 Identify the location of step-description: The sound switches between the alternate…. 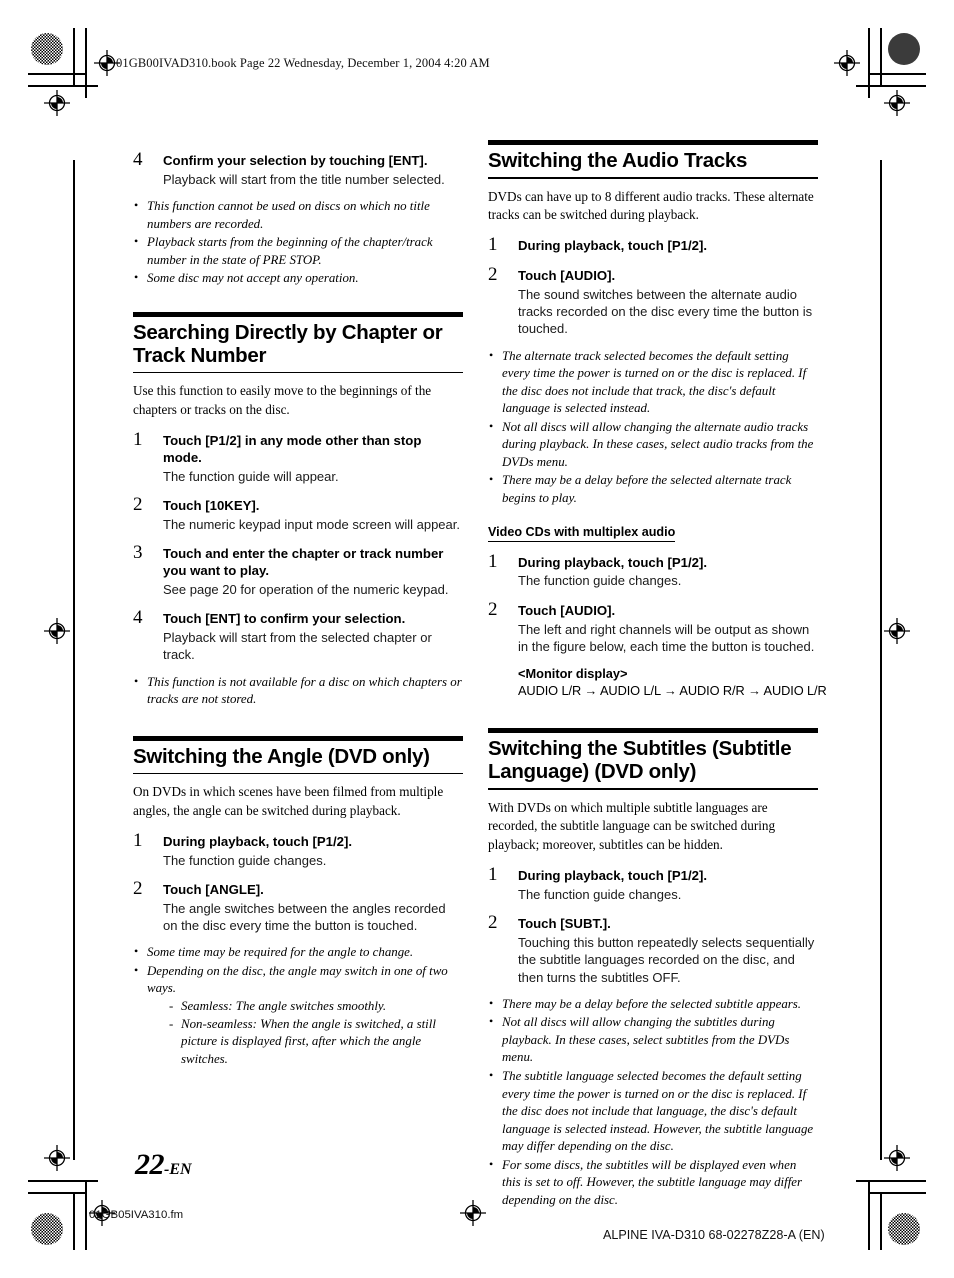
(665, 311).